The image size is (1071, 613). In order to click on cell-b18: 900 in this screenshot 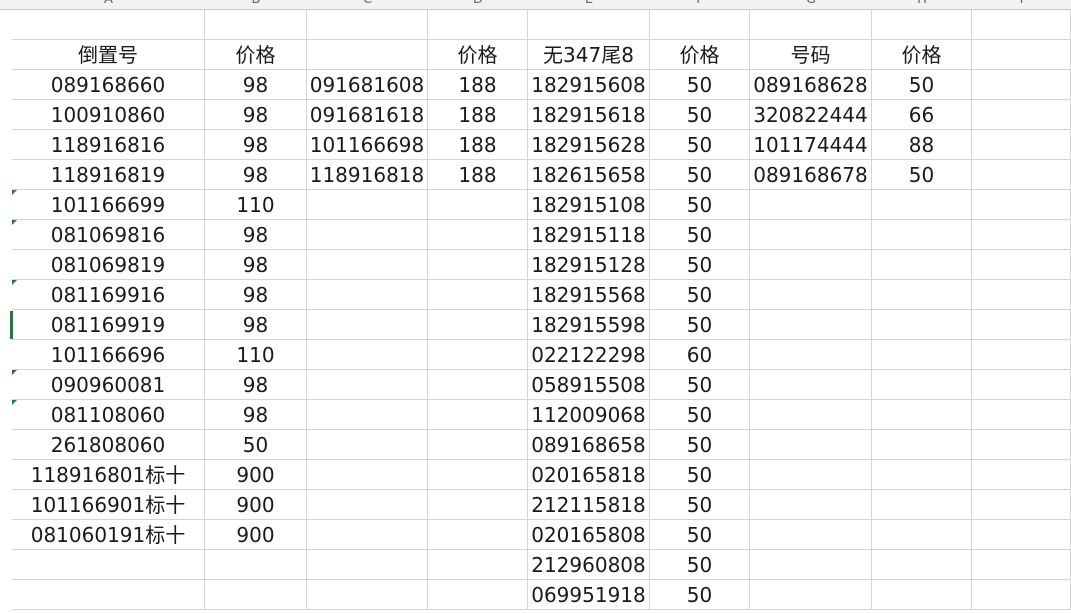, I will do `click(256, 505)`.